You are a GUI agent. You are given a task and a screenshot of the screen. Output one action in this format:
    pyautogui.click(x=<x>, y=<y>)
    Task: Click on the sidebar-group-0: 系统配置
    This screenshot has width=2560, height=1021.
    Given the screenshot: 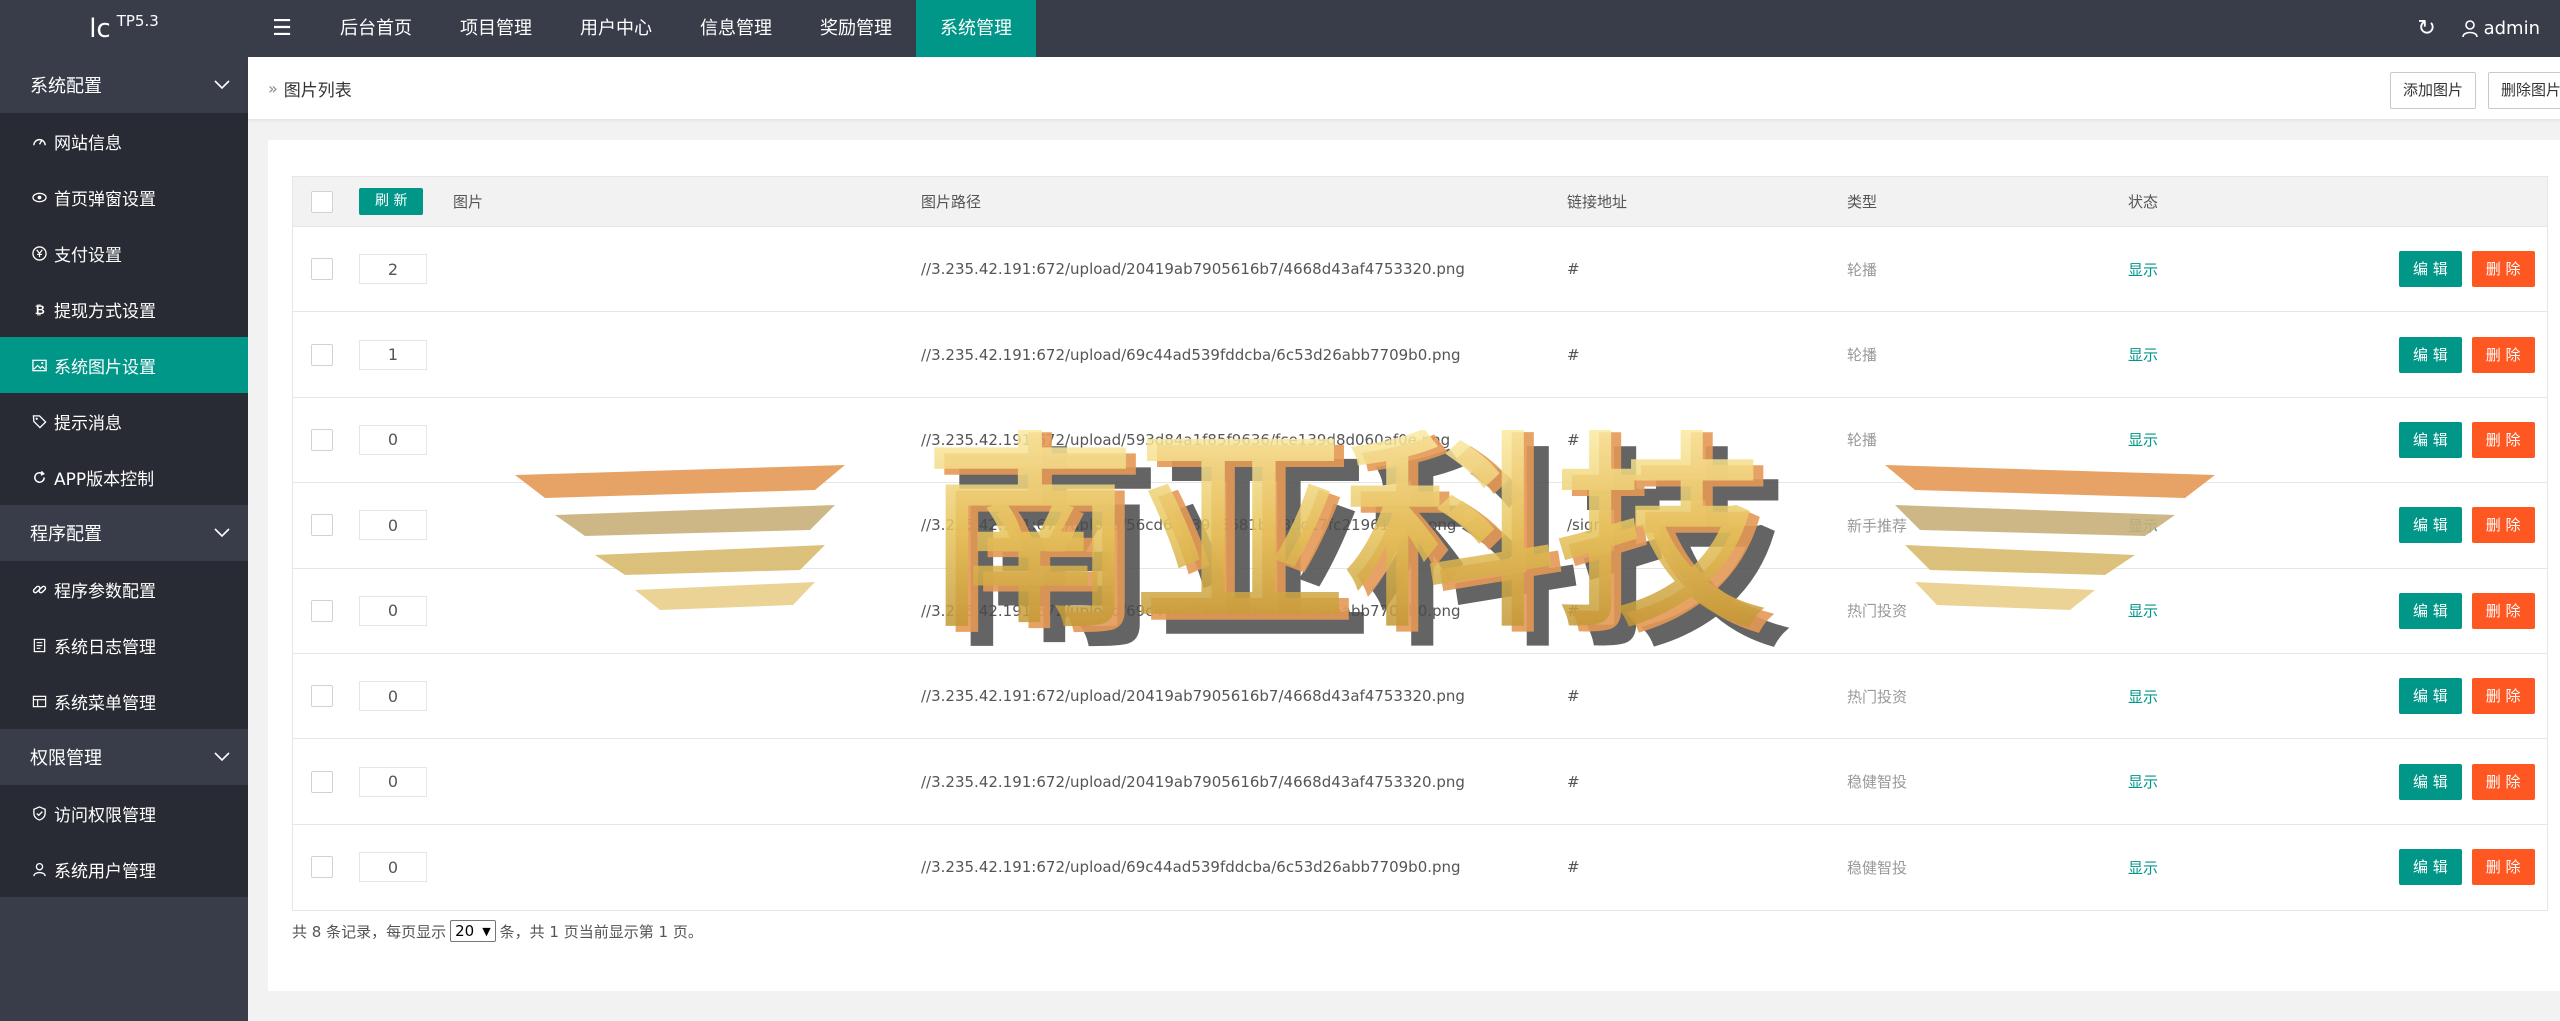 What is the action you would take?
    pyautogui.click(x=124, y=85)
    